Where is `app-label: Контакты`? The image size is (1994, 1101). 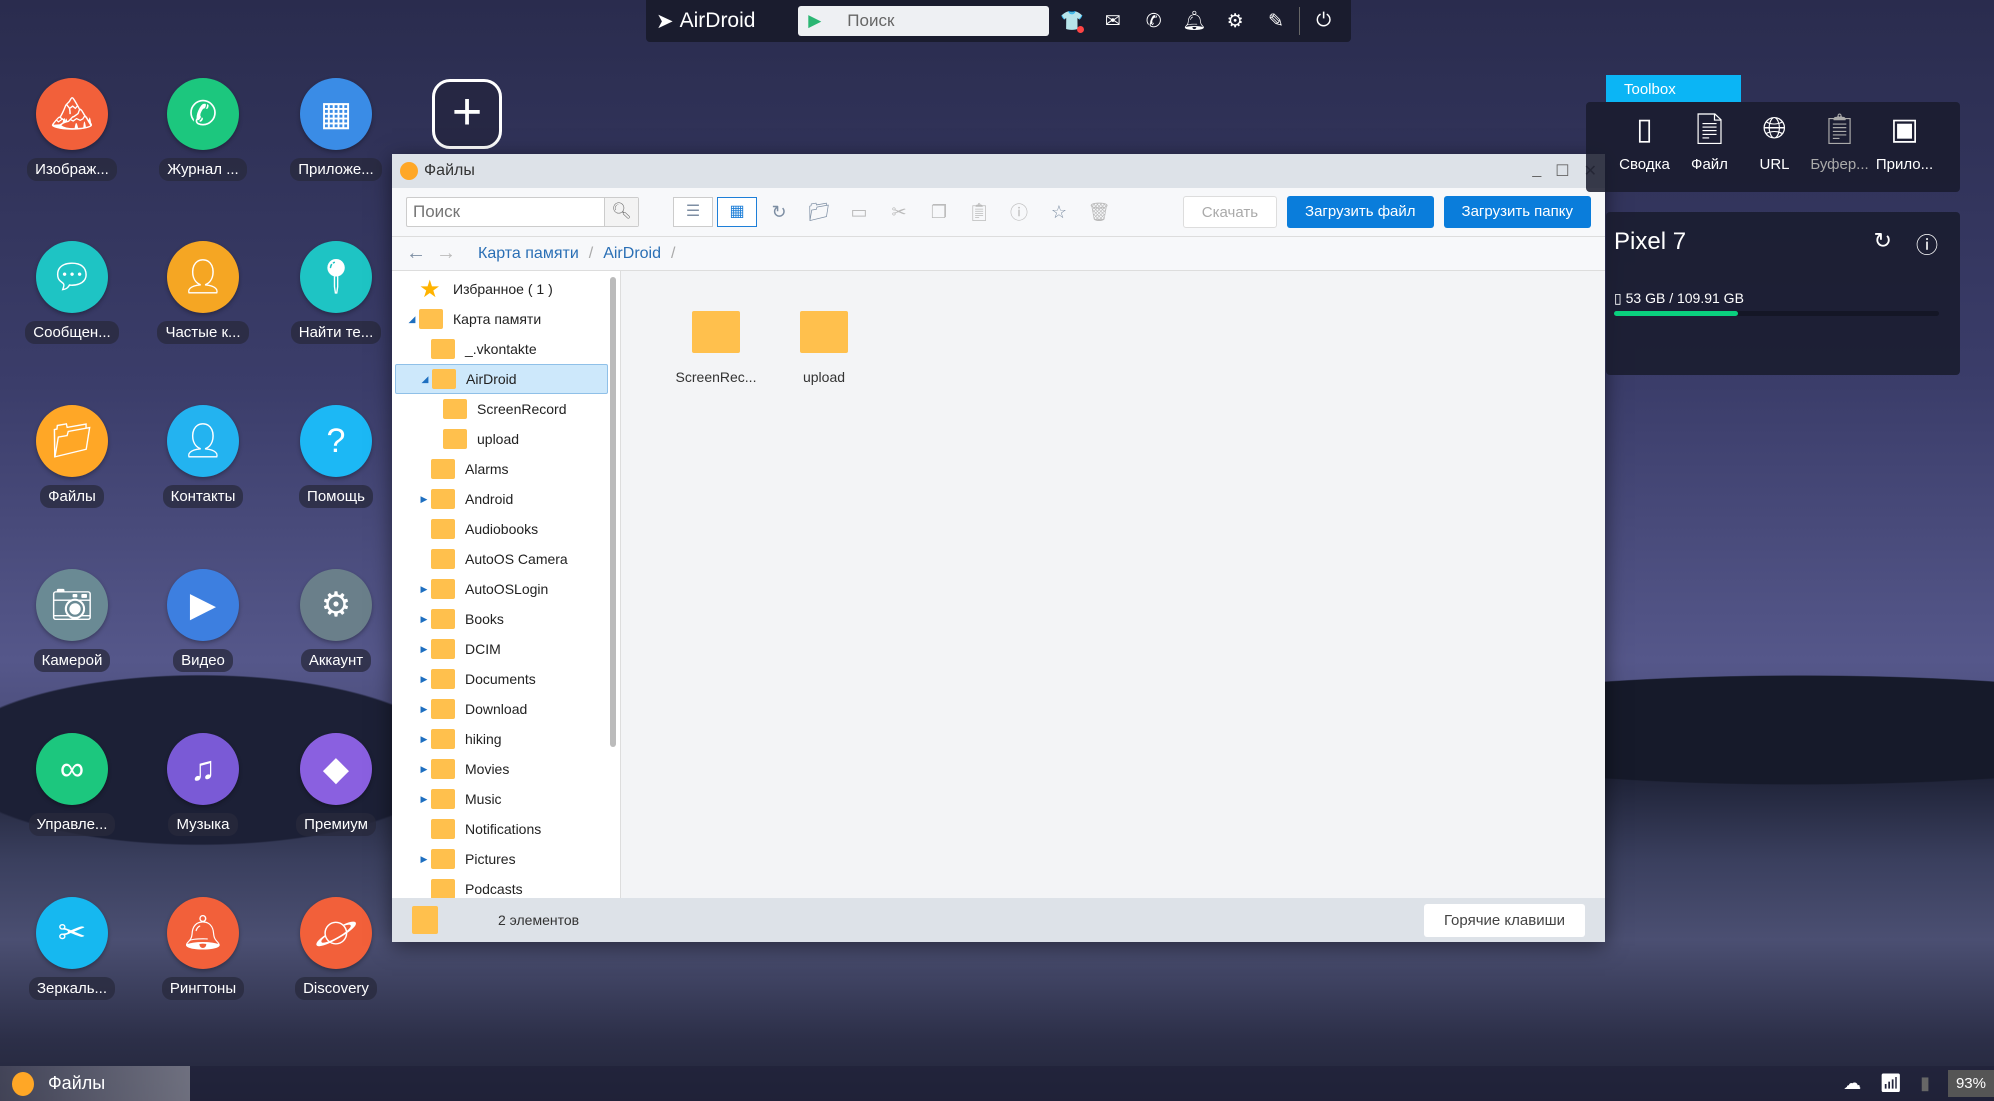 app-label: Контакты is located at coordinates (203, 496).